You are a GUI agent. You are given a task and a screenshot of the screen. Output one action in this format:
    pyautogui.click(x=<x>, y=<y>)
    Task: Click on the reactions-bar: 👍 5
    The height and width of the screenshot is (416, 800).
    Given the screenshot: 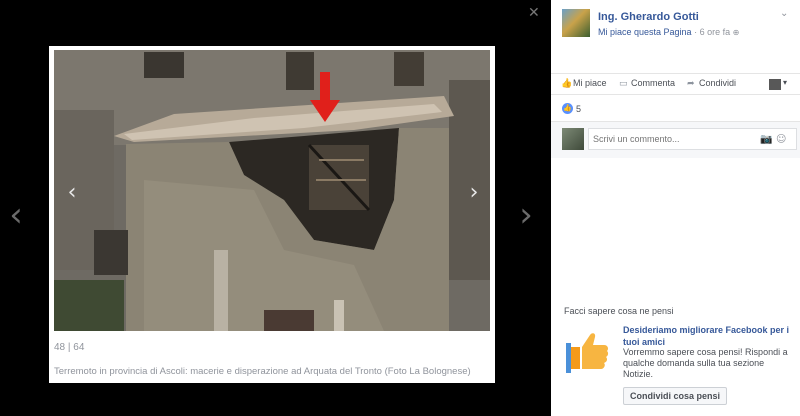 What is the action you would take?
    pyautogui.click(x=675, y=109)
    